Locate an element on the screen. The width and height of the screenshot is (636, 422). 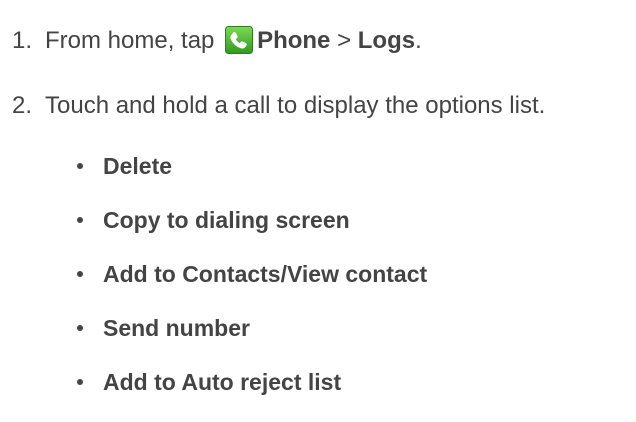
option-label: Add to Contacts/View contact is located at coordinates (265, 274).